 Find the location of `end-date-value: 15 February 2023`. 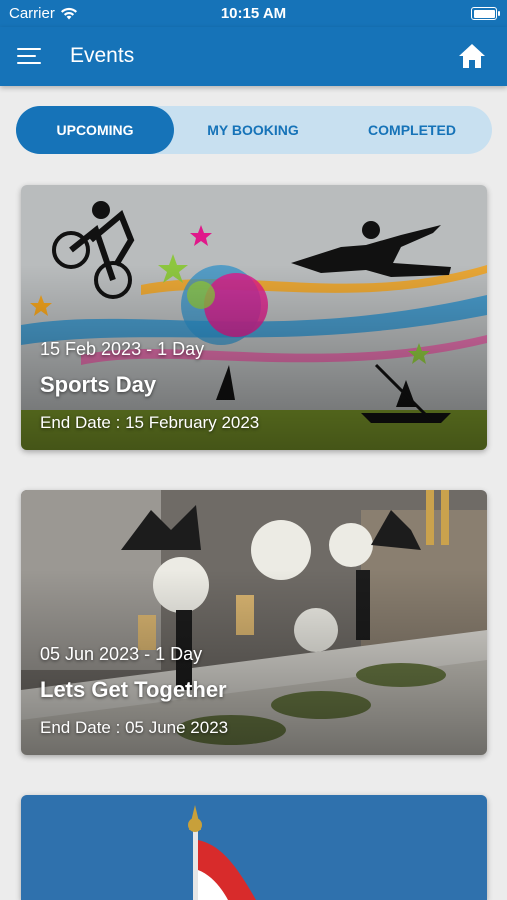

end-date-value: 15 February 2023 is located at coordinates (192, 422).